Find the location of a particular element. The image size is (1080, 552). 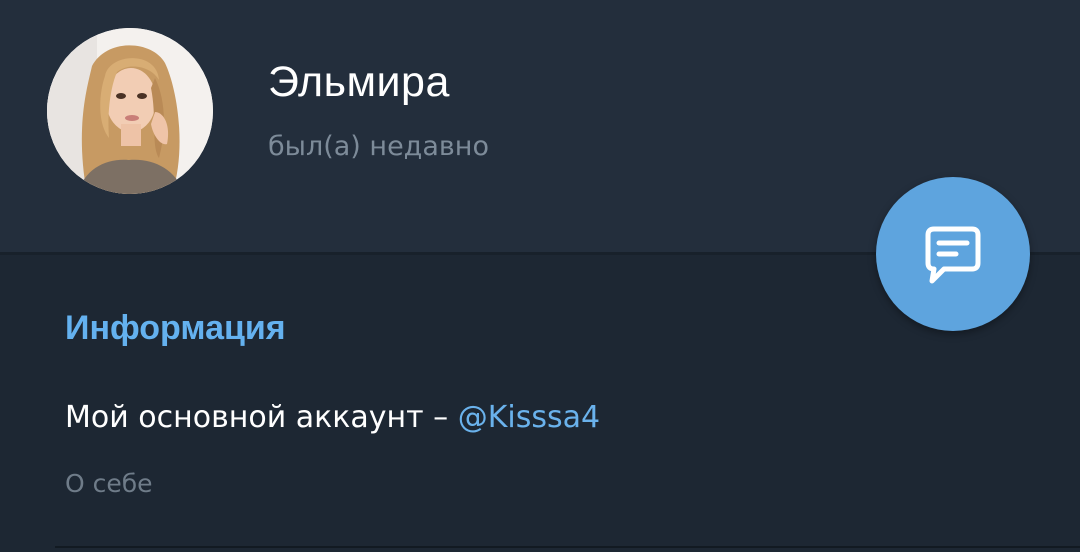

last-seen-status: был(а) недавно is located at coordinates (378, 146).